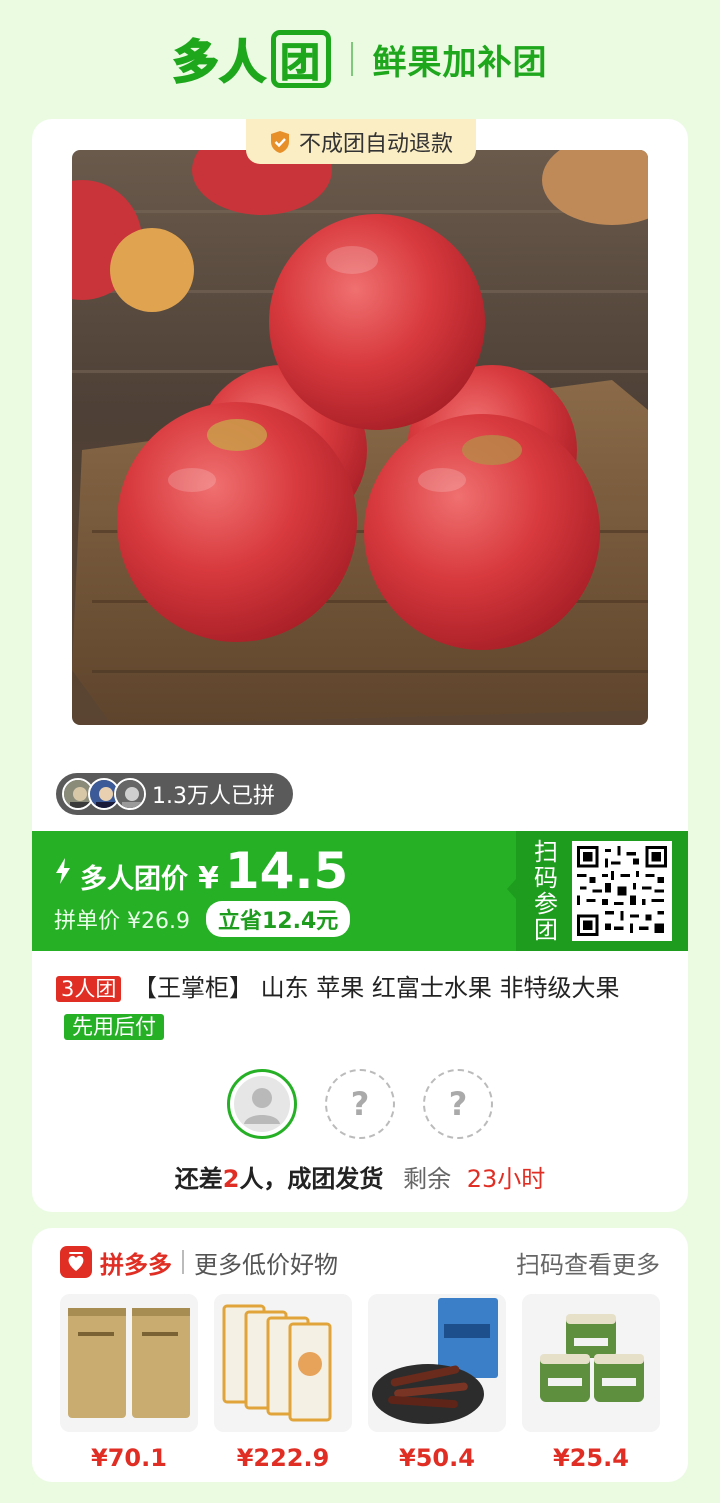 The width and height of the screenshot is (720, 1503). I want to click on product-price: ¥70.1, so click(129, 1458).